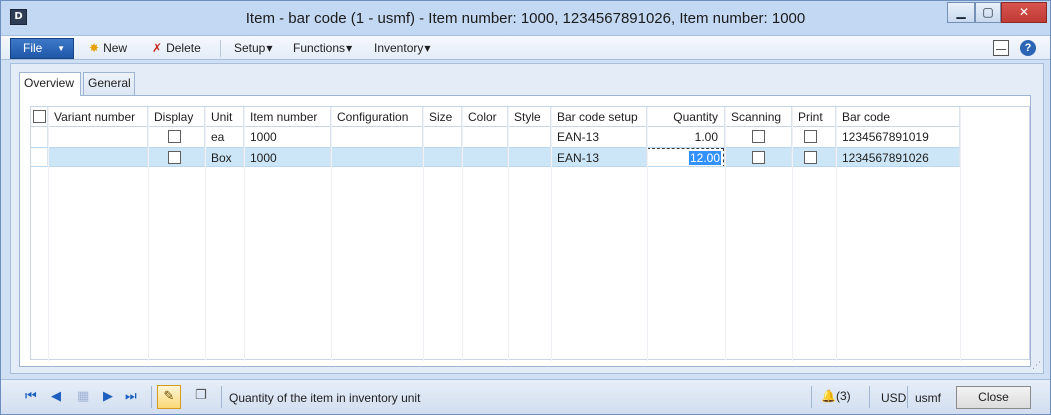 The height and width of the screenshot is (415, 1051). I want to click on cell-display, so click(176, 137).